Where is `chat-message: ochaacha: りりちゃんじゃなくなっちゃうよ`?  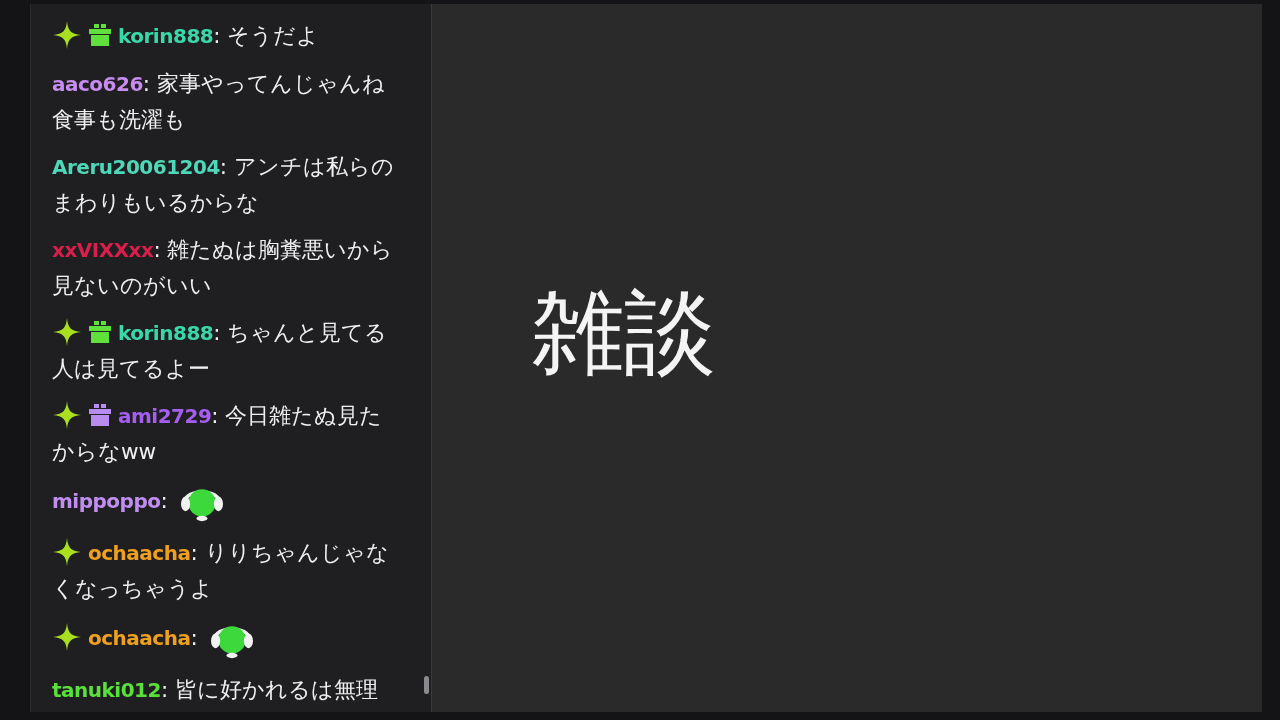 chat-message: ochaacha: りりちゃんじゃなくなっちゃうよ is located at coordinates (228, 570).